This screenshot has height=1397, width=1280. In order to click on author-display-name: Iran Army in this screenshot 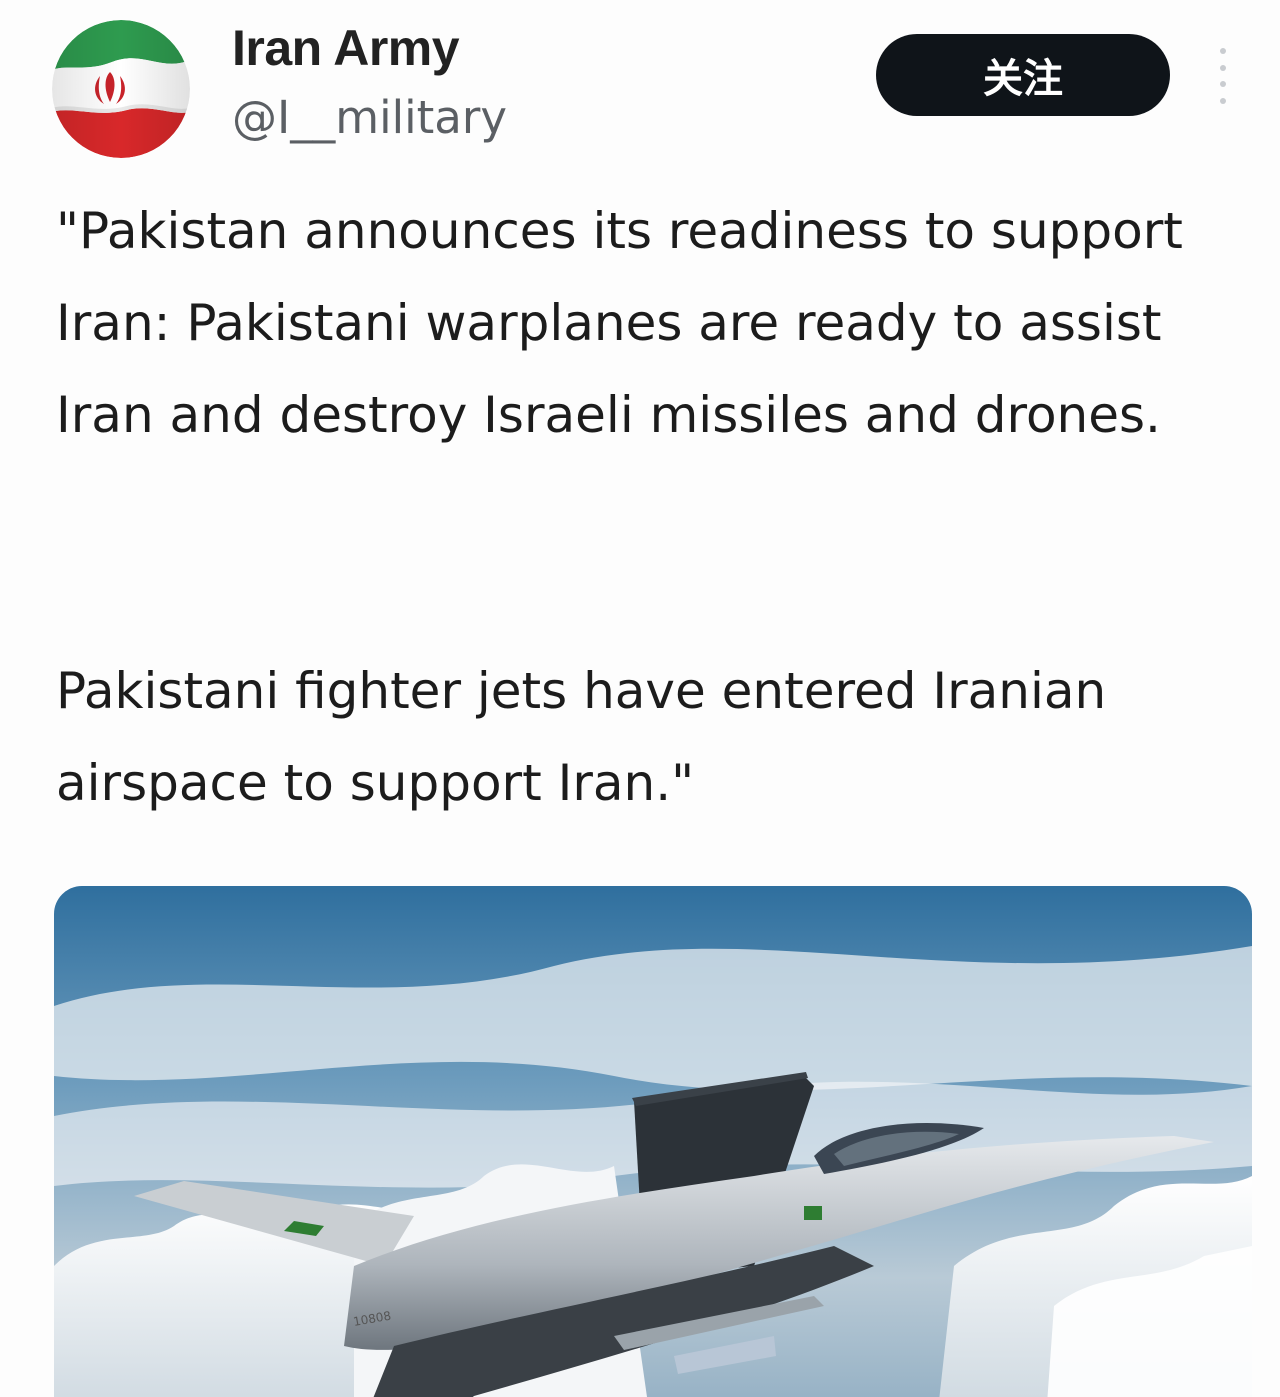, I will do `click(346, 48)`.